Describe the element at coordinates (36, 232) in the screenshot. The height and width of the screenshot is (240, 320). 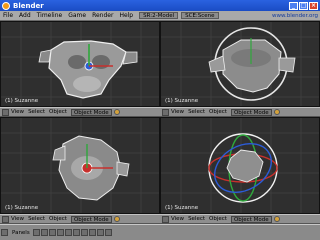
I see `logic-icon` at that location.